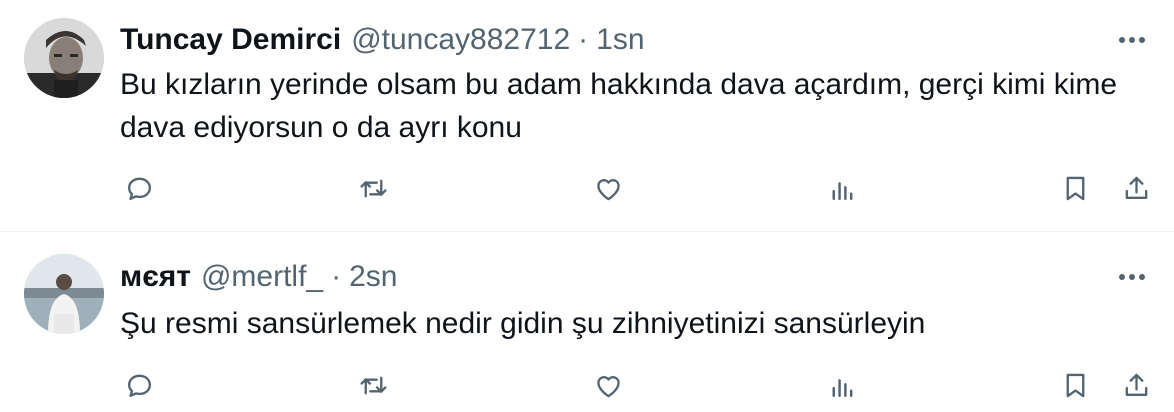  I want to click on tweet-header: Tuncay Demirci @tuncay882712 · 1sn, so click(382, 40).